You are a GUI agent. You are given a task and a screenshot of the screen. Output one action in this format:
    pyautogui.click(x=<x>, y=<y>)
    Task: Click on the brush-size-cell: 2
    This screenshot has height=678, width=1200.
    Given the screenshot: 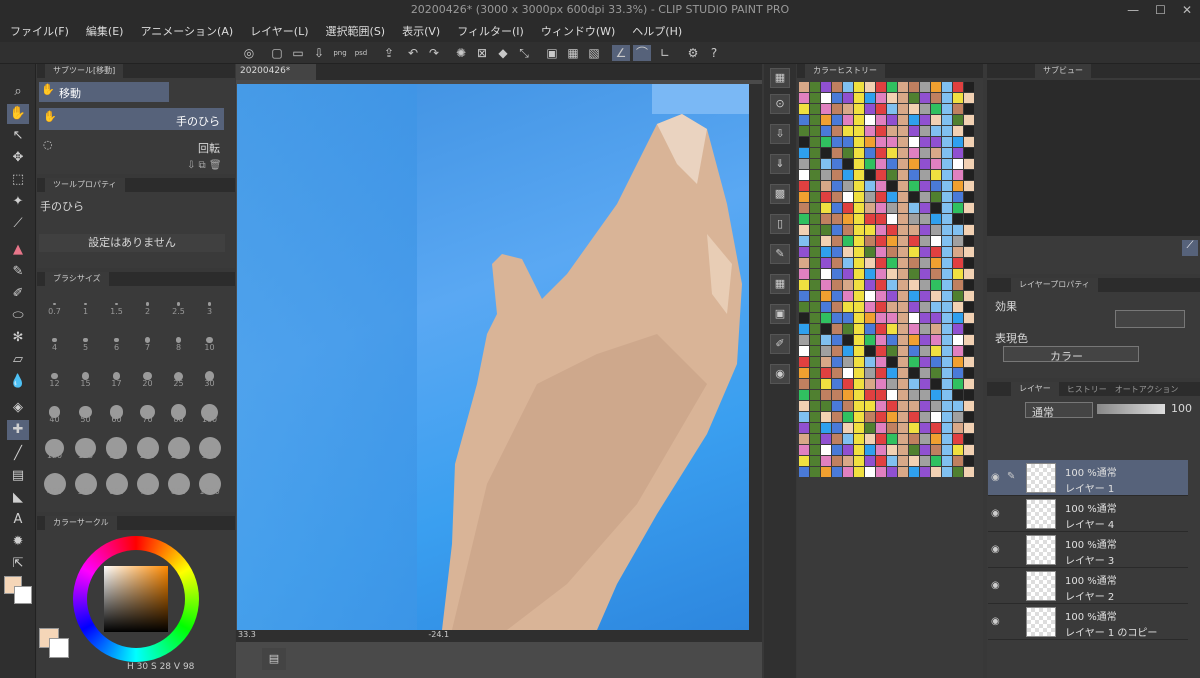 What is the action you would take?
    pyautogui.click(x=147, y=303)
    